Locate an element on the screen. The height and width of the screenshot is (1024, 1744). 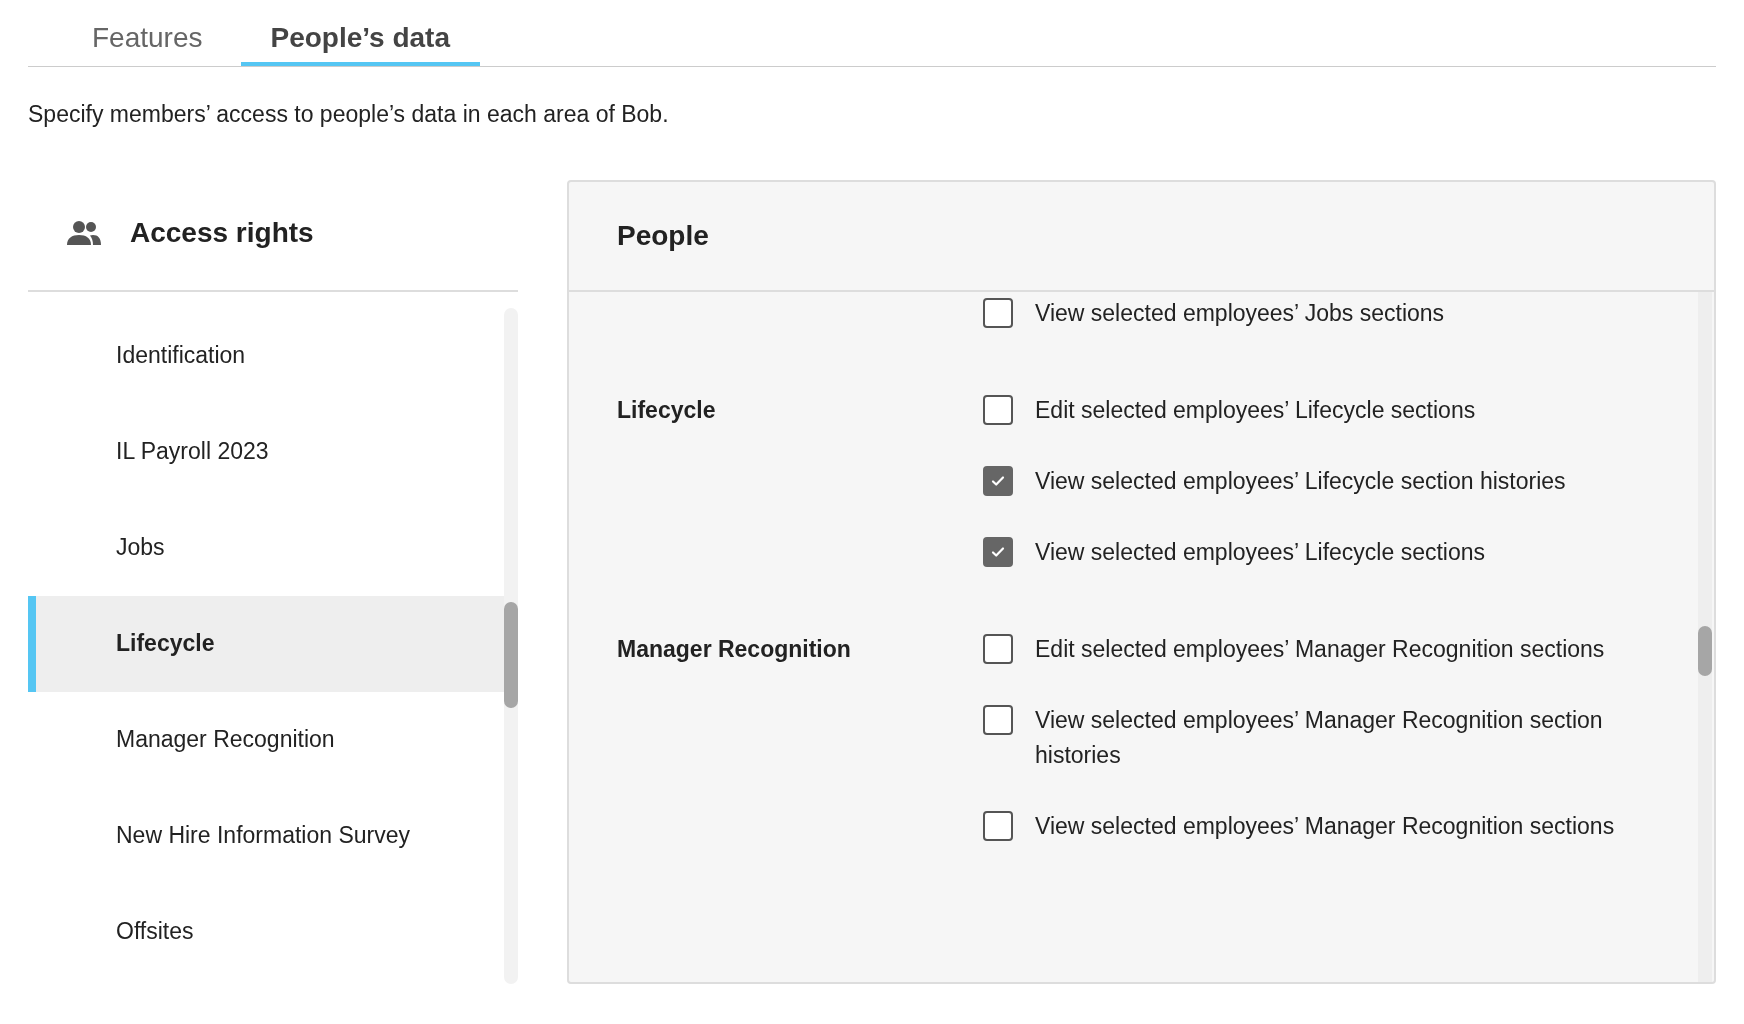
permission-label: View selected employees’ Lifecycle section histories is located at coordinates (1301, 481).